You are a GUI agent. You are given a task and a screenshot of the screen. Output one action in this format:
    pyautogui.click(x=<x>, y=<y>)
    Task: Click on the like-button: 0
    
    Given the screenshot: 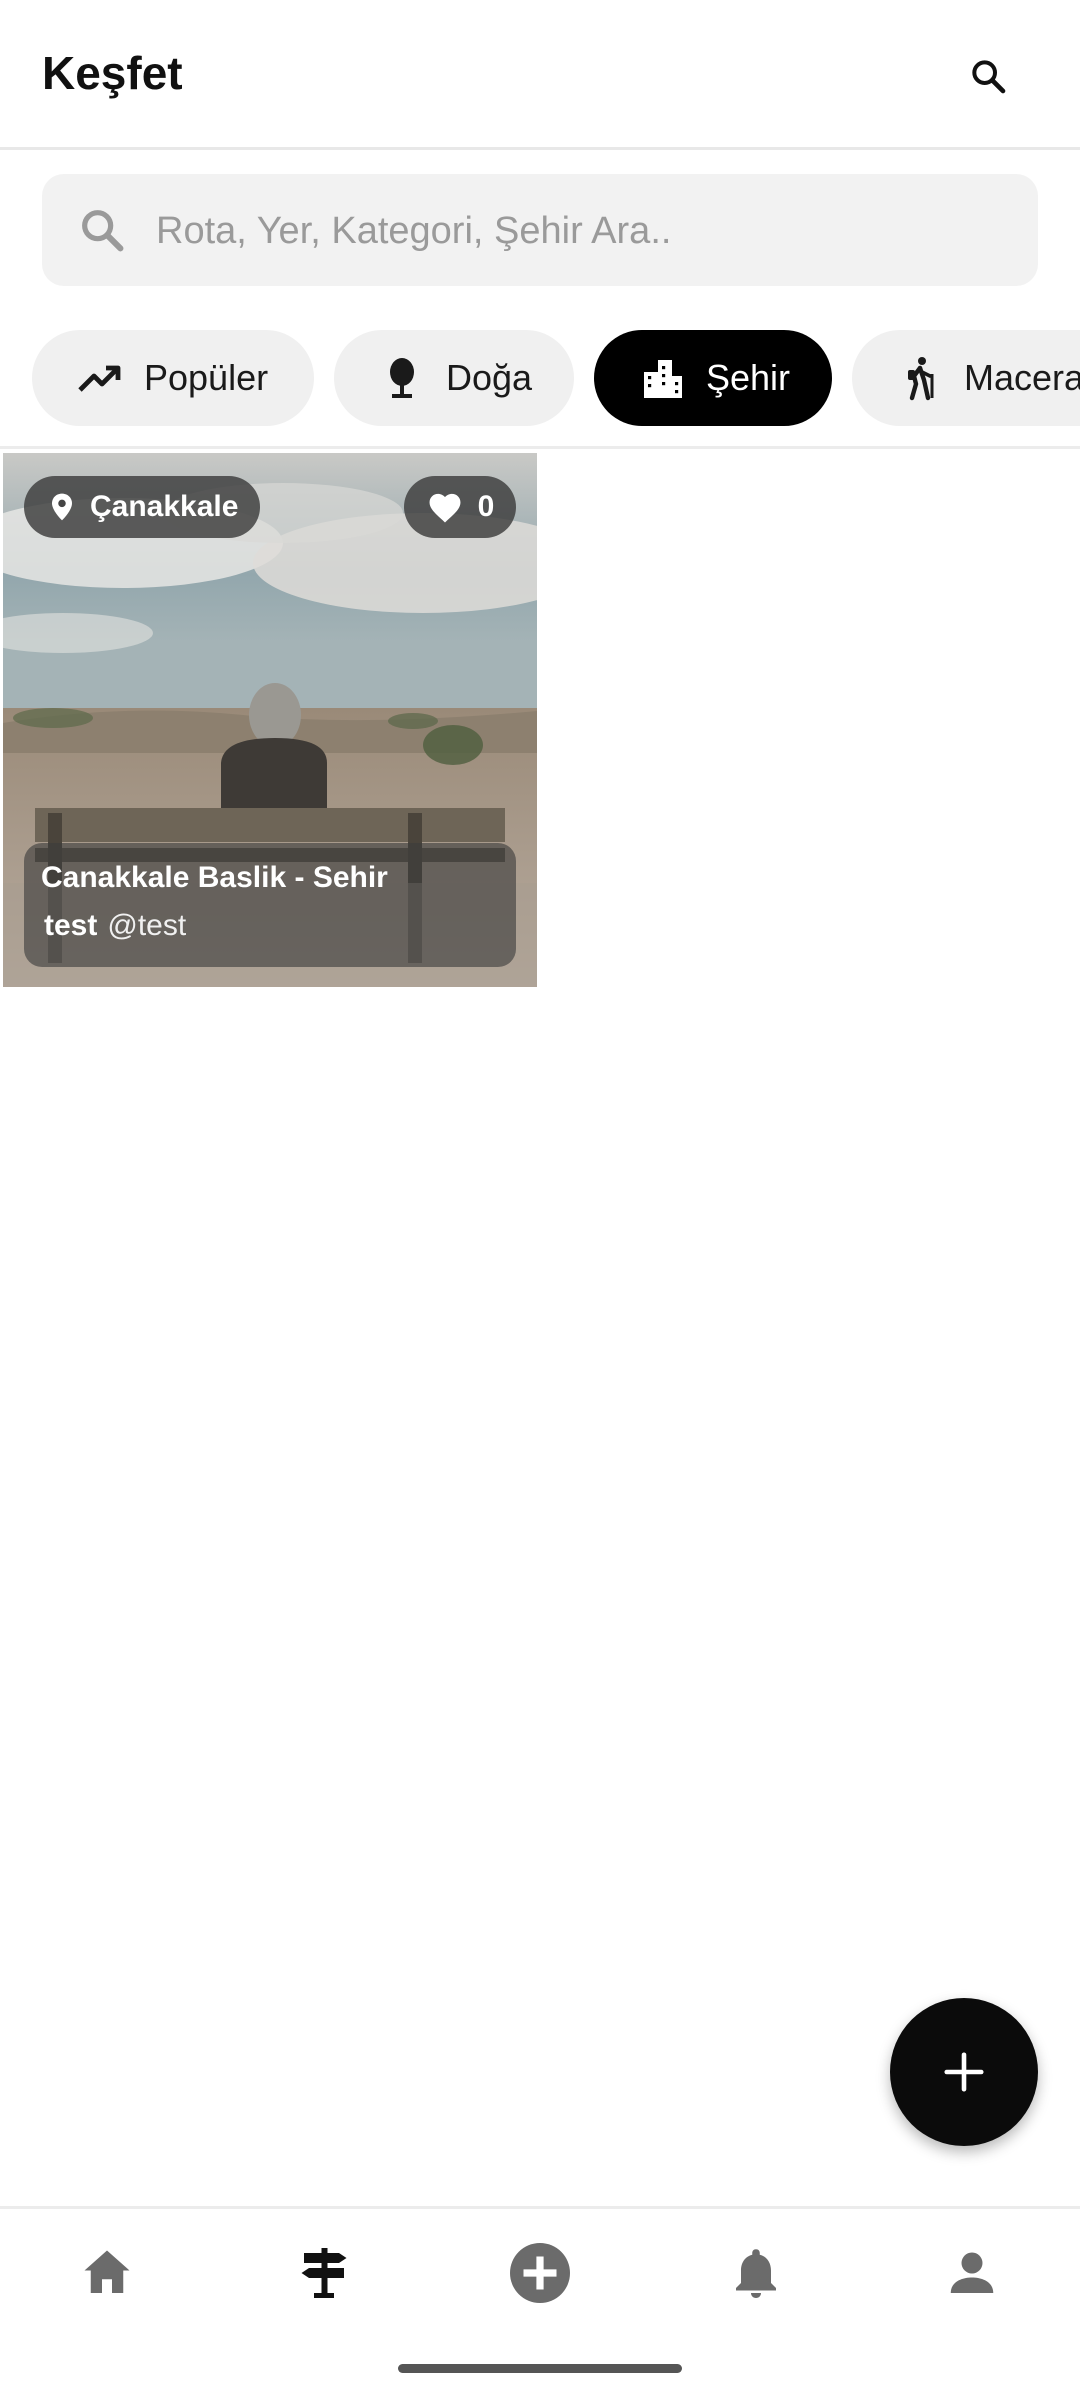 What is the action you would take?
    pyautogui.click(x=460, y=507)
    